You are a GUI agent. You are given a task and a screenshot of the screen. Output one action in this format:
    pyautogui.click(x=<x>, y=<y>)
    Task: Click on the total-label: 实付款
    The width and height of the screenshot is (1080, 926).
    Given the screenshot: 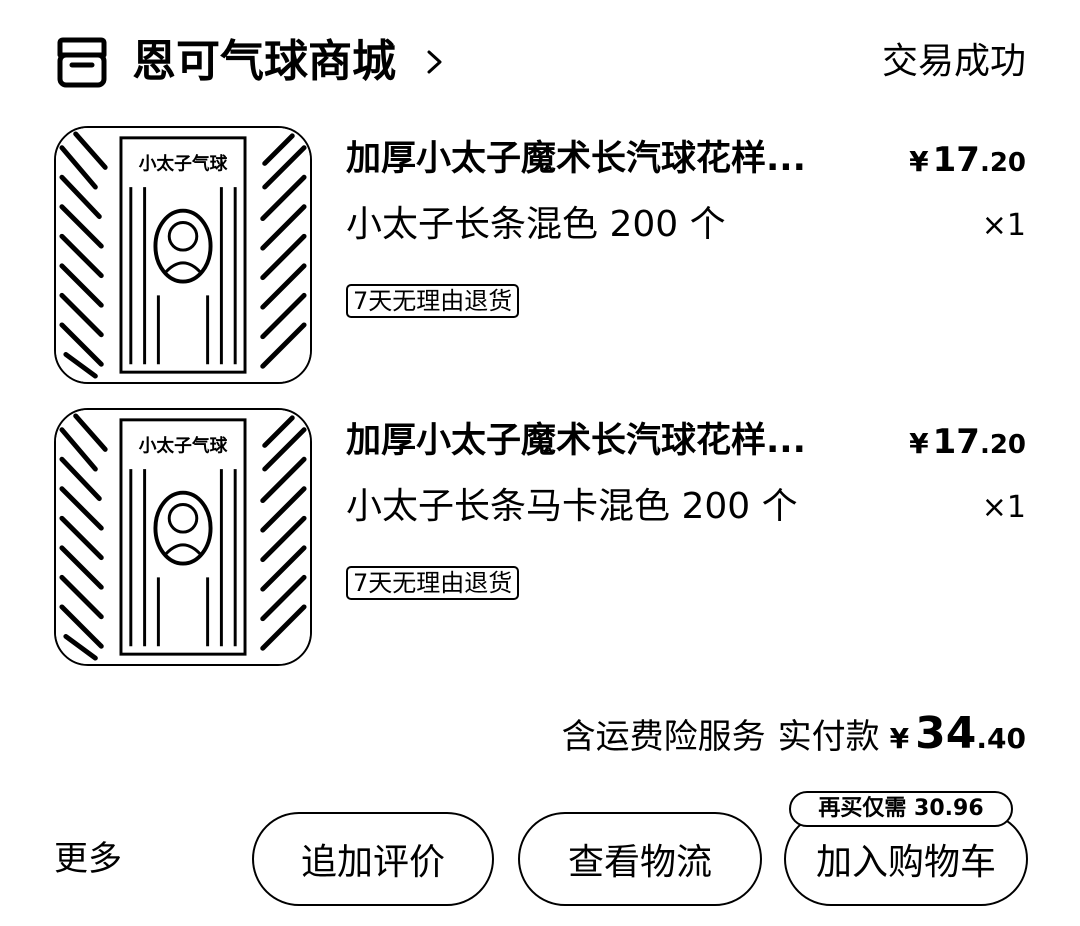 What is the action you would take?
    pyautogui.click(x=828, y=737)
    